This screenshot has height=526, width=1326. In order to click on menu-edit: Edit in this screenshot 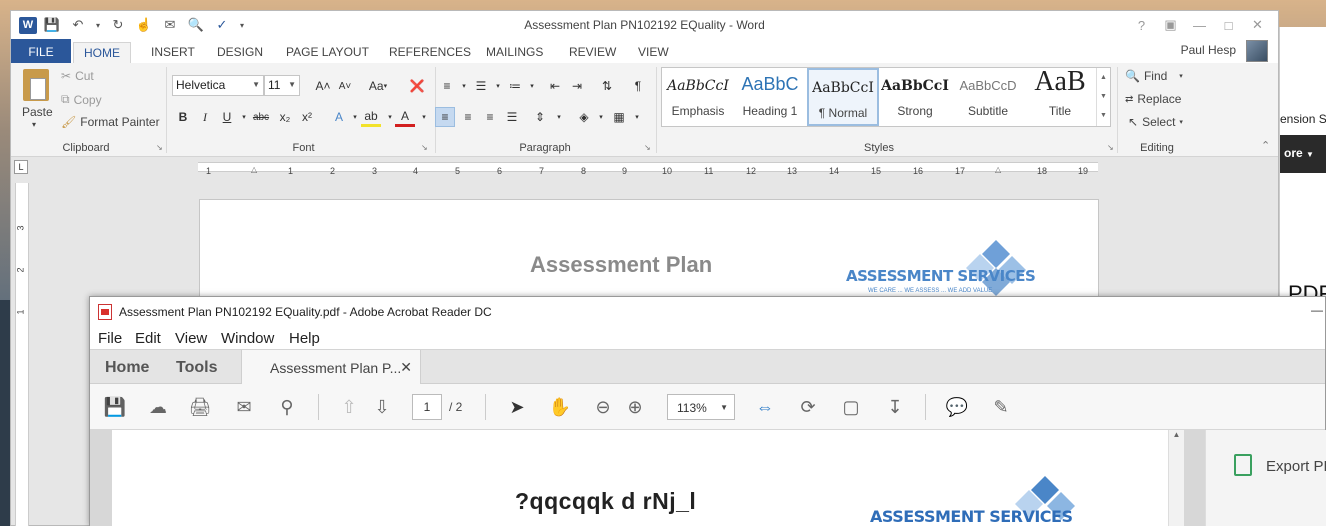, I will do `click(148, 338)`.